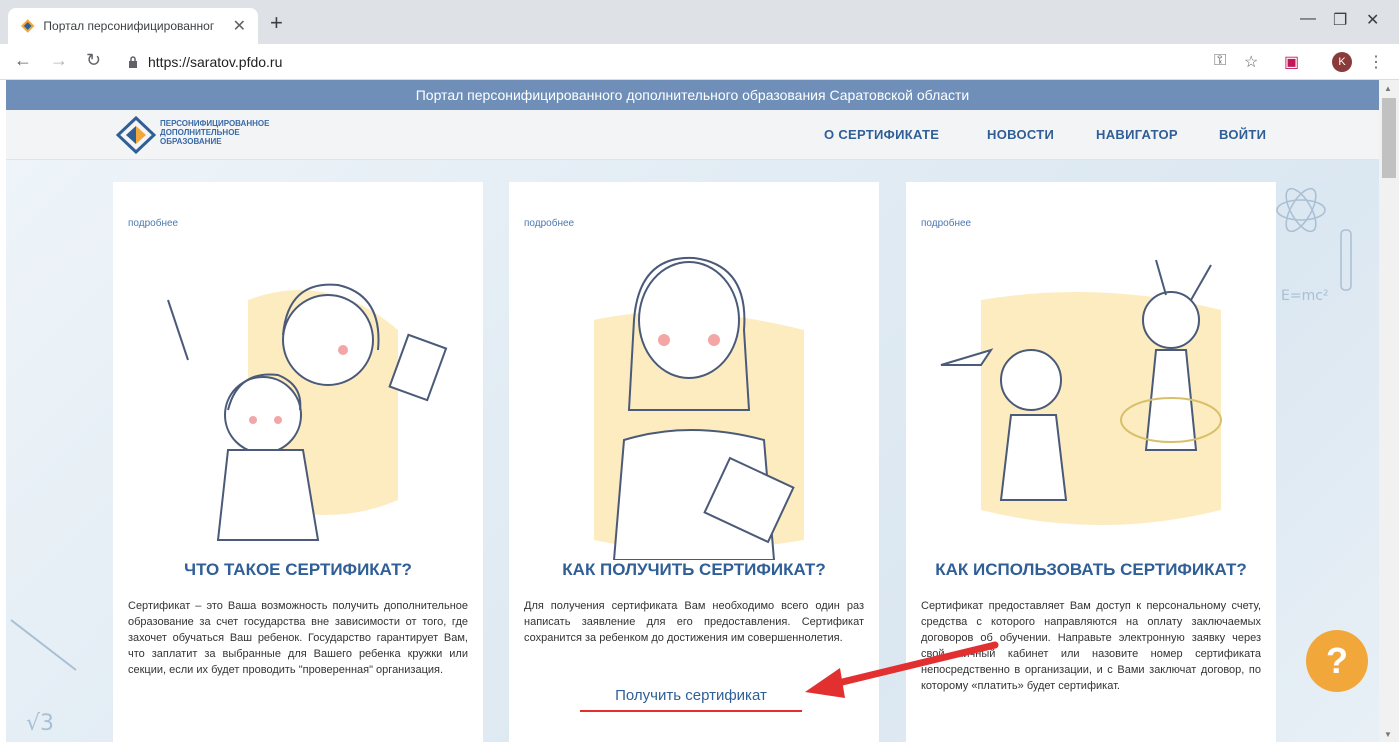  Describe the element at coordinates (136, 135) in the screenshot. I see `logo-mark-icon` at that location.